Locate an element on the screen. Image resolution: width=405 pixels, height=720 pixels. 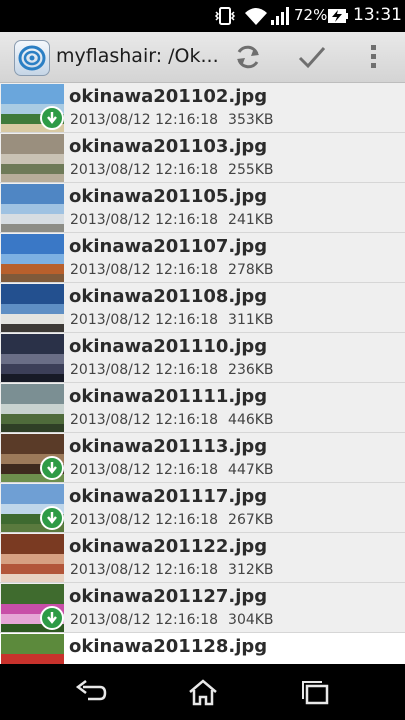
file-name: okinawa201111.jpg is located at coordinates (168, 396).